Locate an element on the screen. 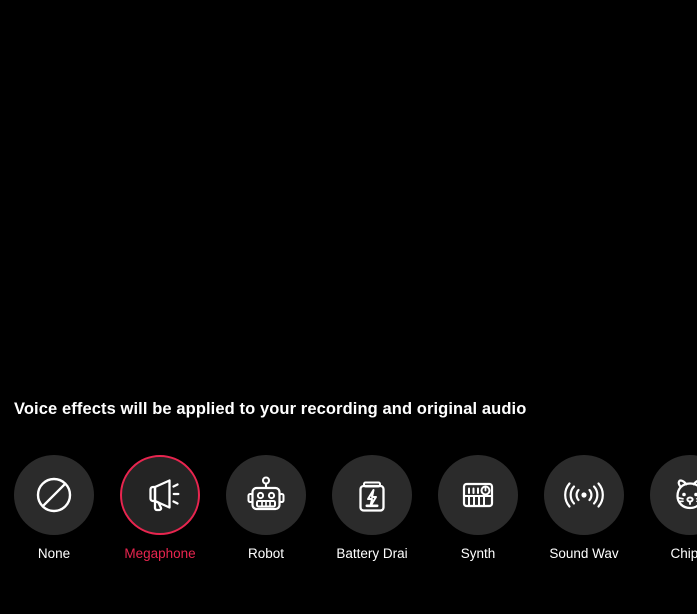 The height and width of the screenshot is (614, 697). effect-item-chipmunk: Chipm is located at coordinates (673, 508).